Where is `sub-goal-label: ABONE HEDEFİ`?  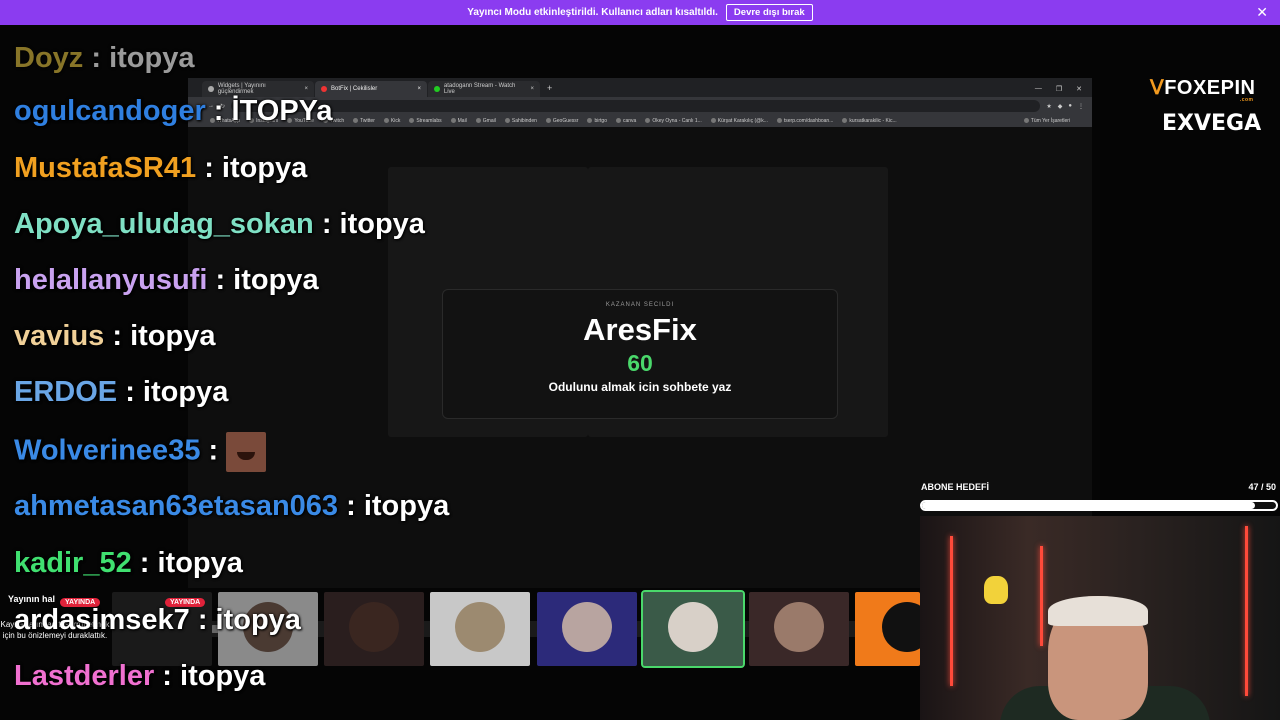 sub-goal-label: ABONE HEDEFİ is located at coordinates (955, 487).